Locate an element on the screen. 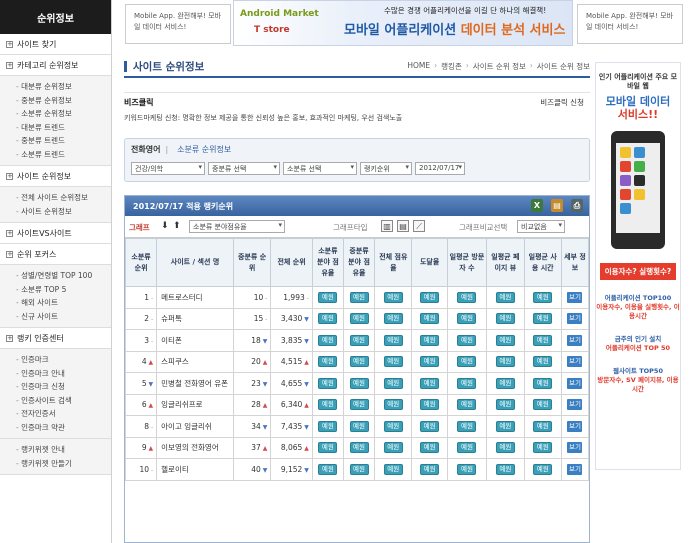 The width and height of the screenshot is (700, 543). sidebar-item: 인증사이트 검색 is located at coordinates (63, 401).